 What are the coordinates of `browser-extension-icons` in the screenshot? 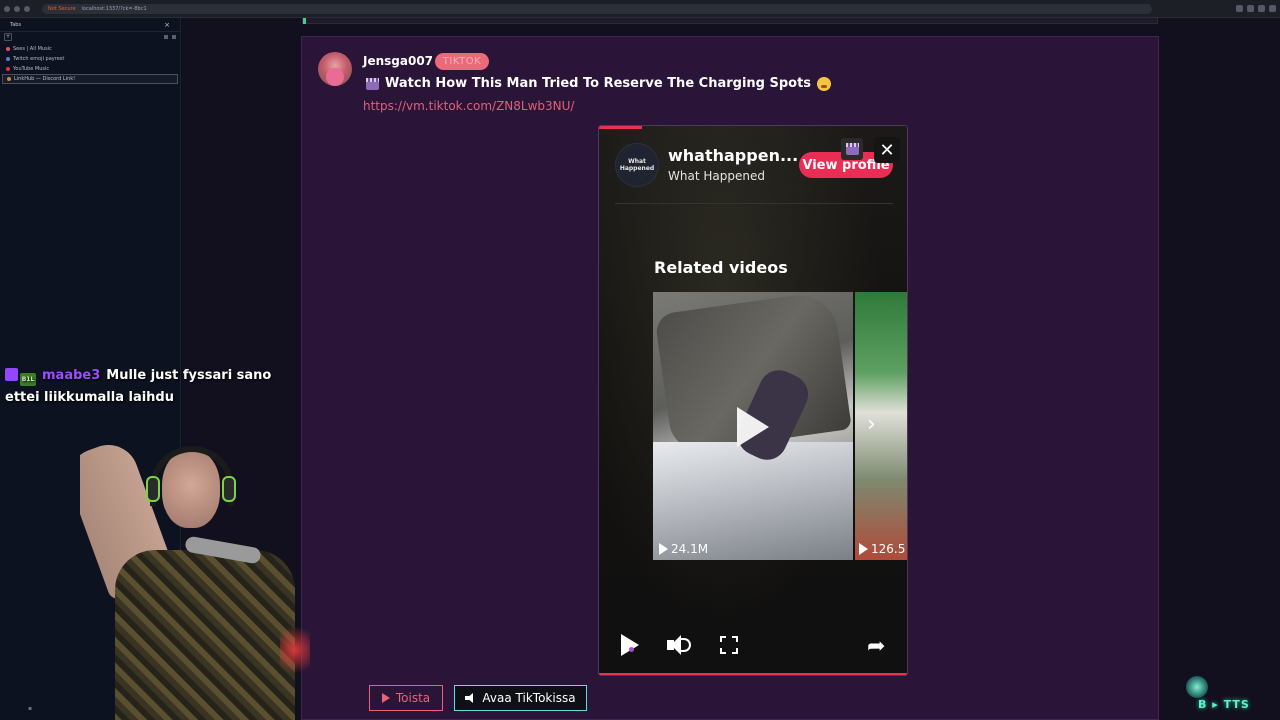 It's located at (1256, 8).